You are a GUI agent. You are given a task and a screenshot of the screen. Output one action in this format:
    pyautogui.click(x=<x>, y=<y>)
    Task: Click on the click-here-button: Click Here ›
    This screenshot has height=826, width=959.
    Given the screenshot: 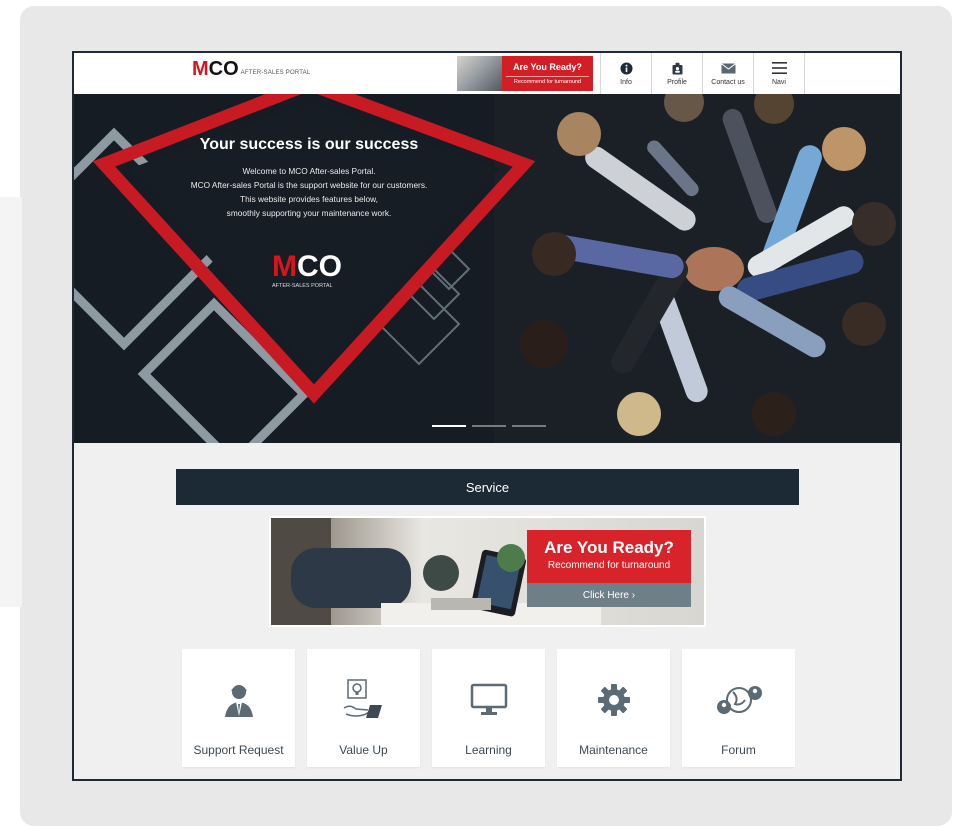 What is the action you would take?
    pyautogui.click(x=609, y=595)
    